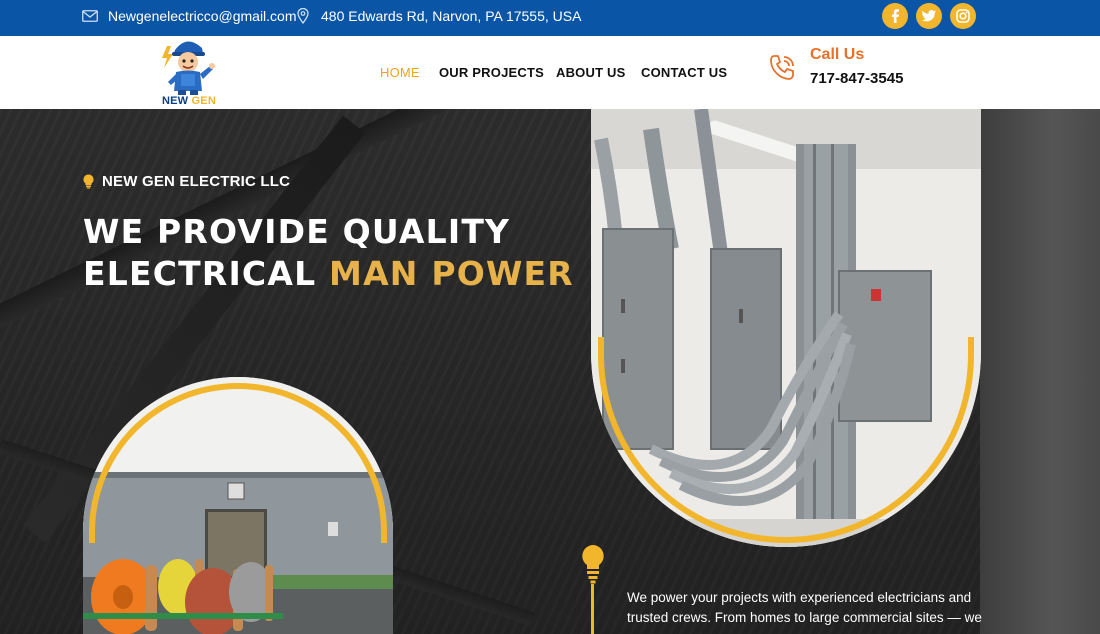 This screenshot has height=634, width=1100. I want to click on decorative-vertical-line, so click(592, 609).